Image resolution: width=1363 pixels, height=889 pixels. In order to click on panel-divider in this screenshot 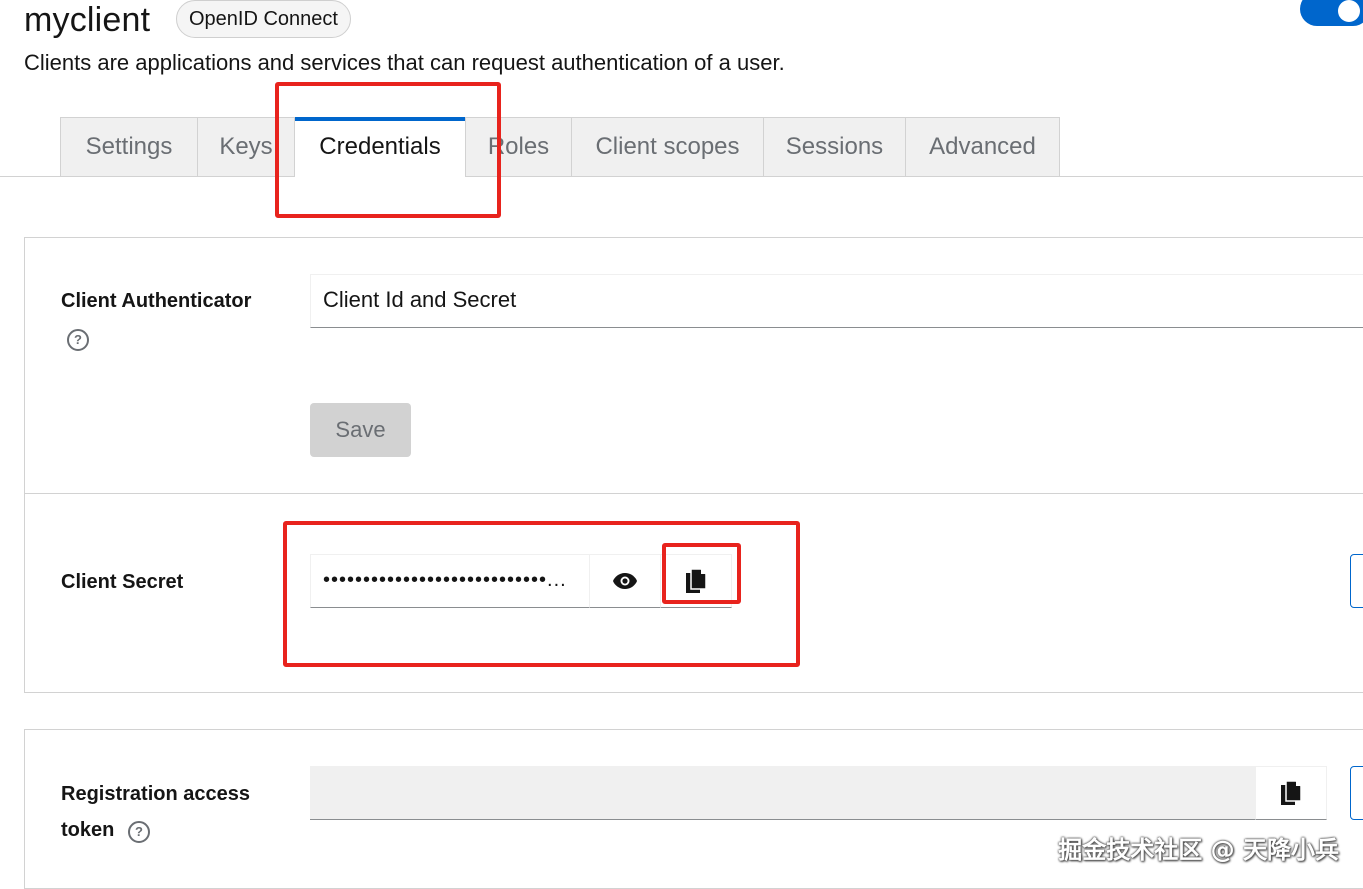, I will do `click(693, 493)`.